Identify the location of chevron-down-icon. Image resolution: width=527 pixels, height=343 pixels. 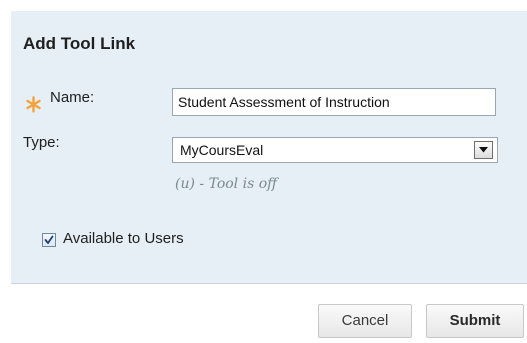
(483, 150).